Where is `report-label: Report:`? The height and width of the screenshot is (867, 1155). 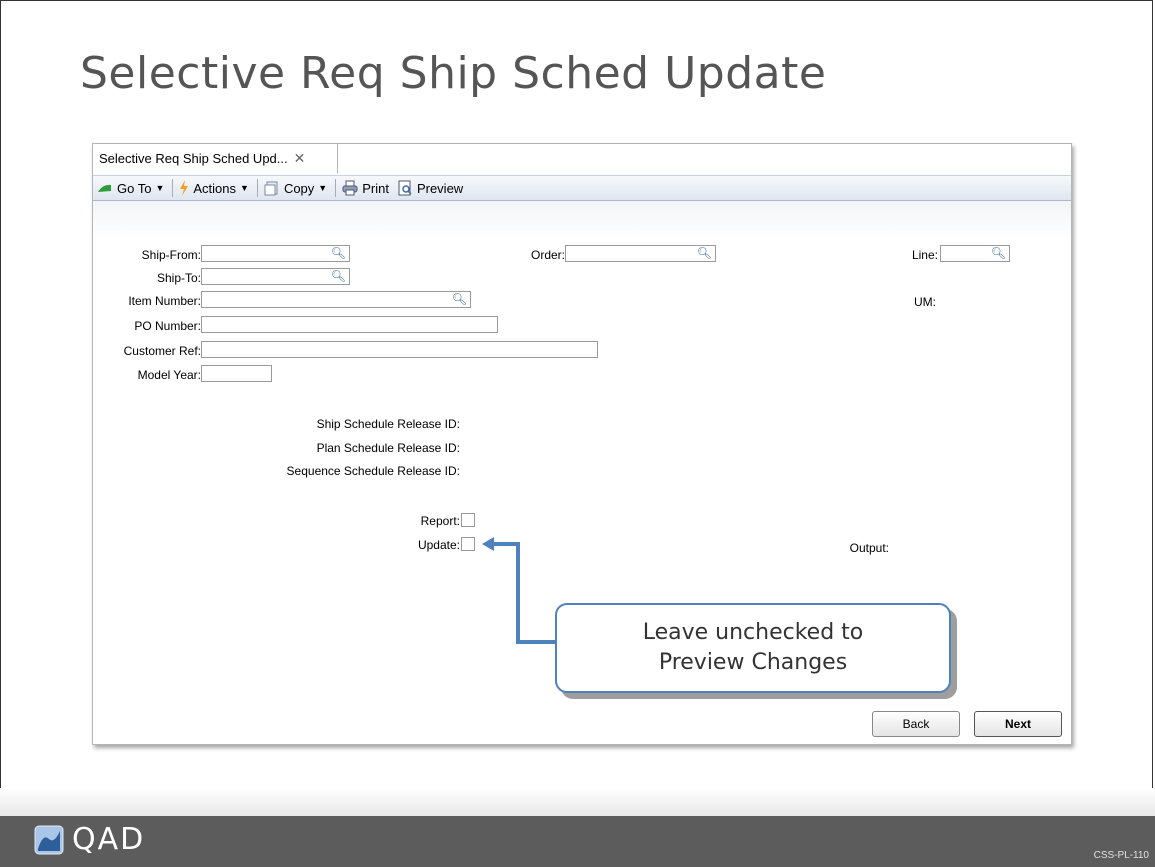
report-label: Report: is located at coordinates (440, 521).